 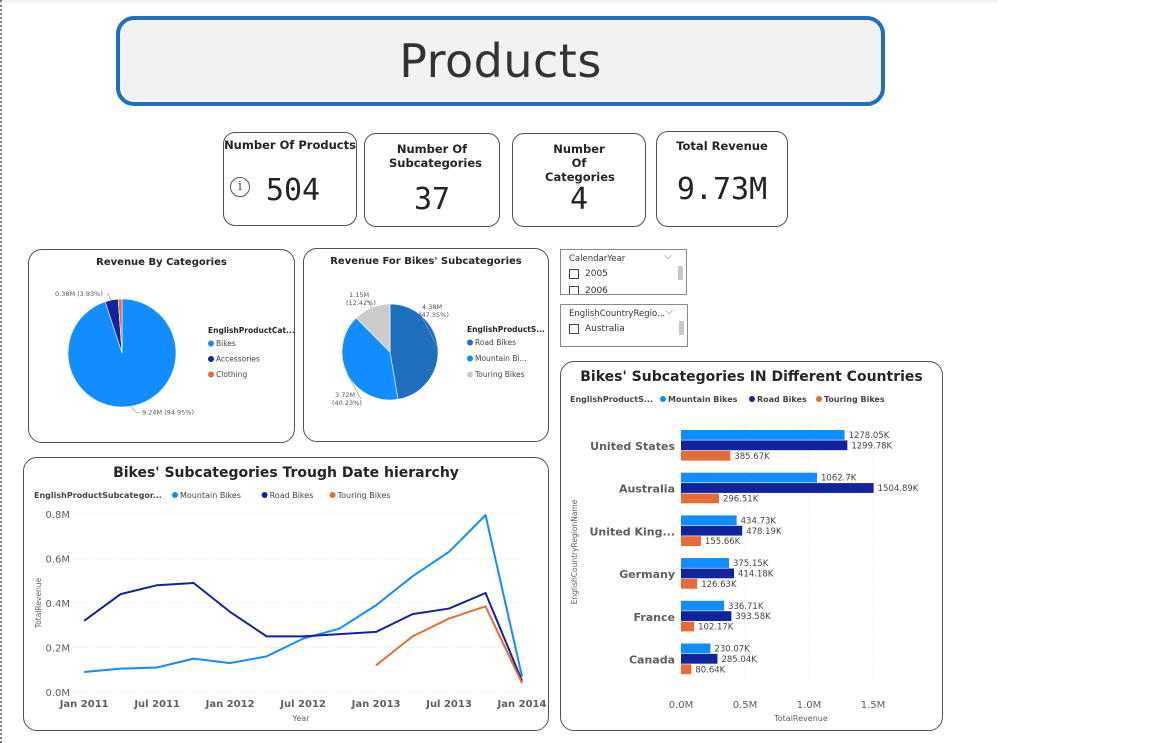 What do you see at coordinates (57, 649) in the screenshot?
I see `y-tick-label: 0.2M` at bounding box center [57, 649].